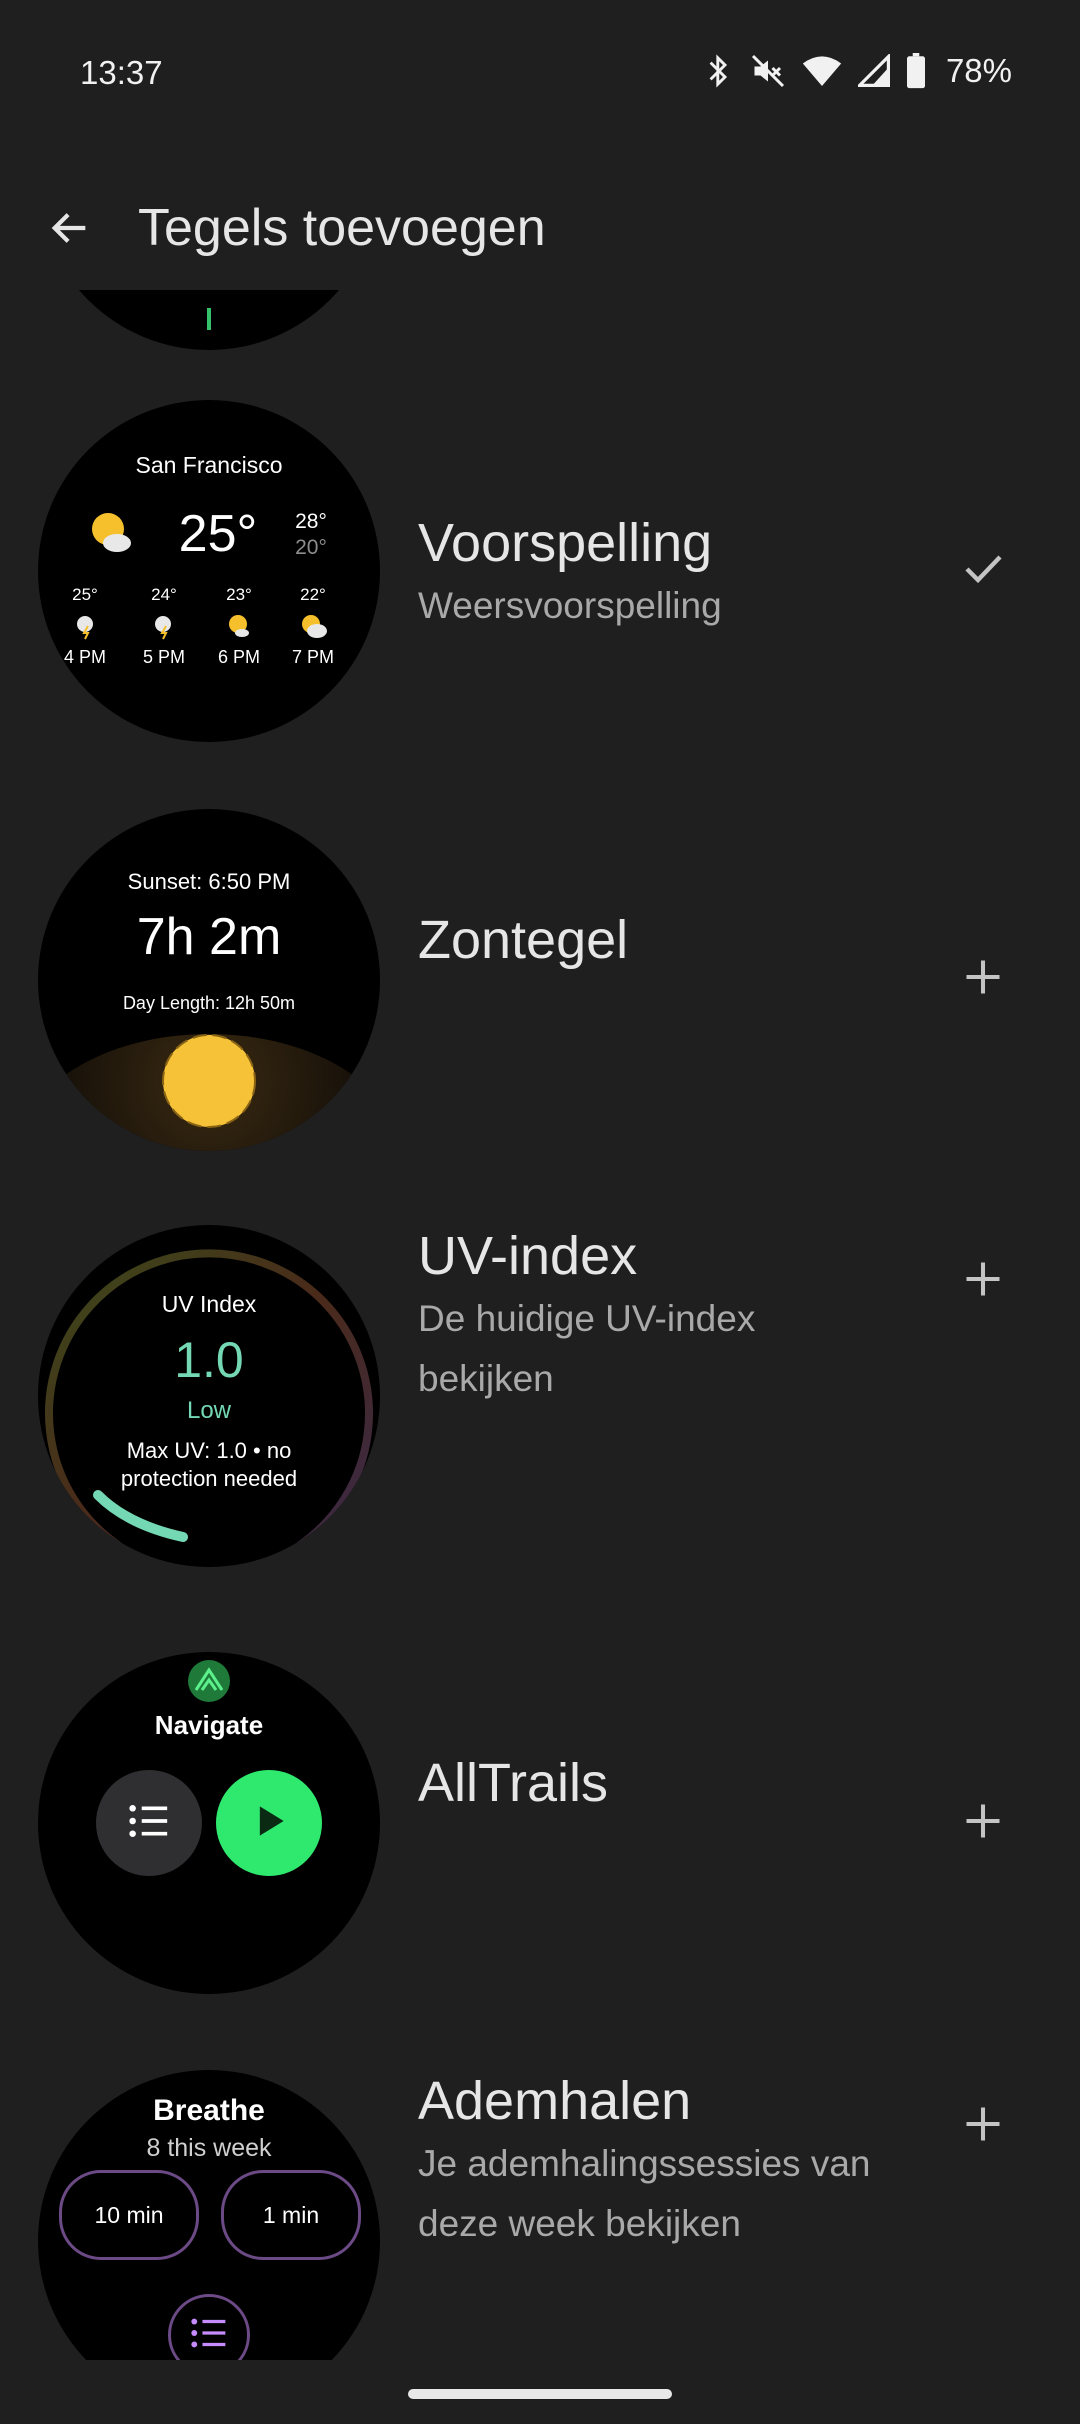 This screenshot has height=2424, width=1080. What do you see at coordinates (311, 547) in the screenshot?
I see `weather-low: 20°` at bounding box center [311, 547].